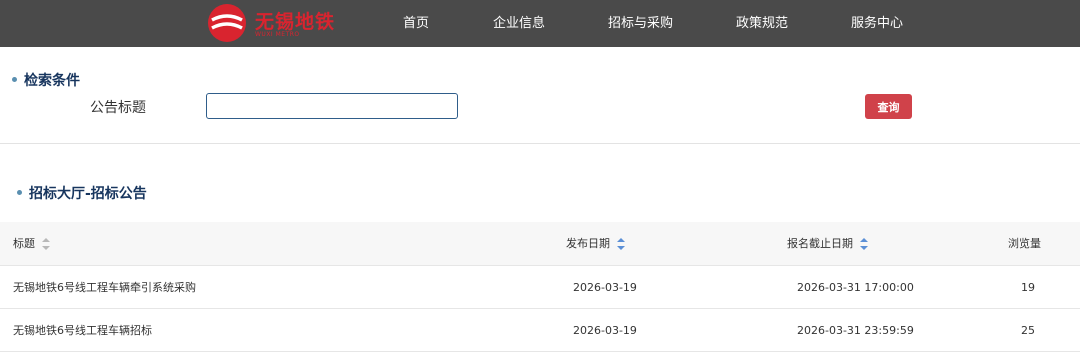 The height and width of the screenshot is (353, 1080). Describe the element at coordinates (277, 34) in the screenshot. I see `logo-subtext: WUXI METRO` at that location.